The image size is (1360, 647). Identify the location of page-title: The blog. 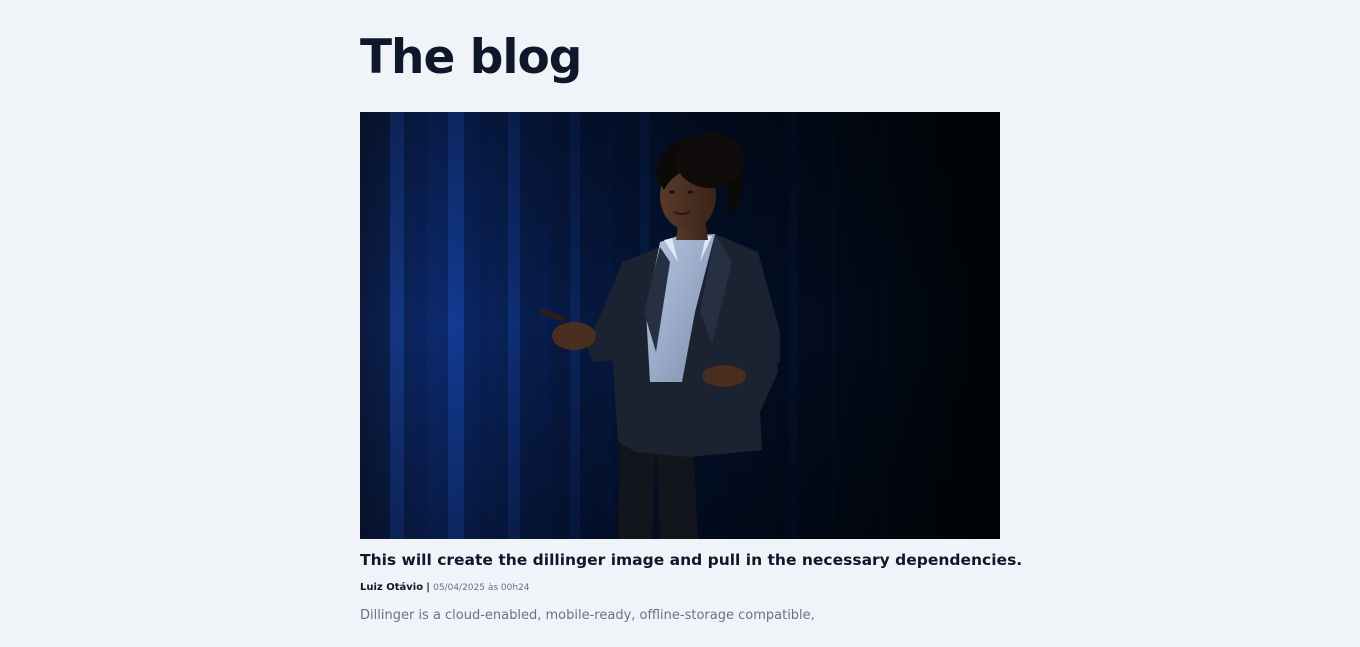
(471, 57).